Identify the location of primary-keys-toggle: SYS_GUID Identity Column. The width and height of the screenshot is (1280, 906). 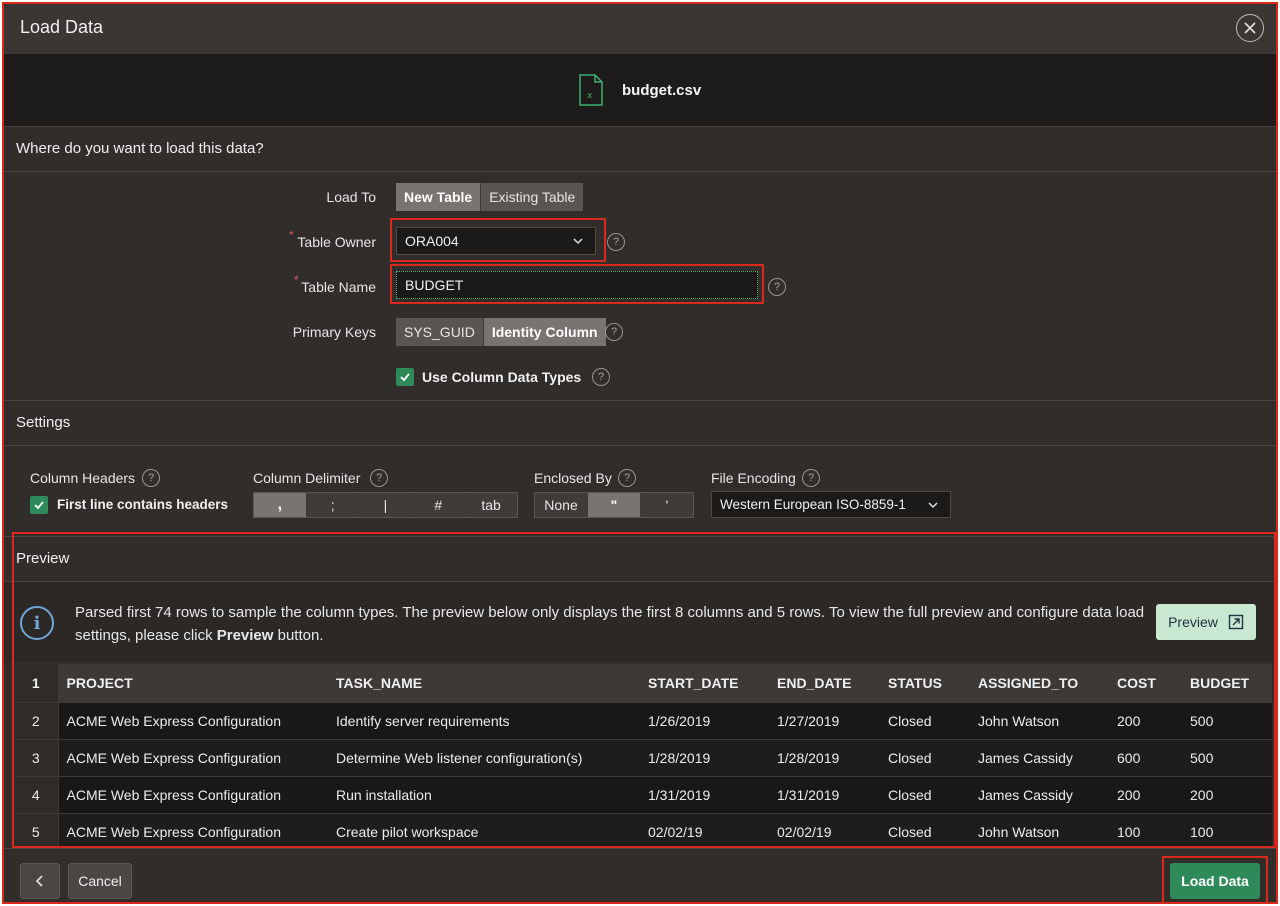
(501, 332).